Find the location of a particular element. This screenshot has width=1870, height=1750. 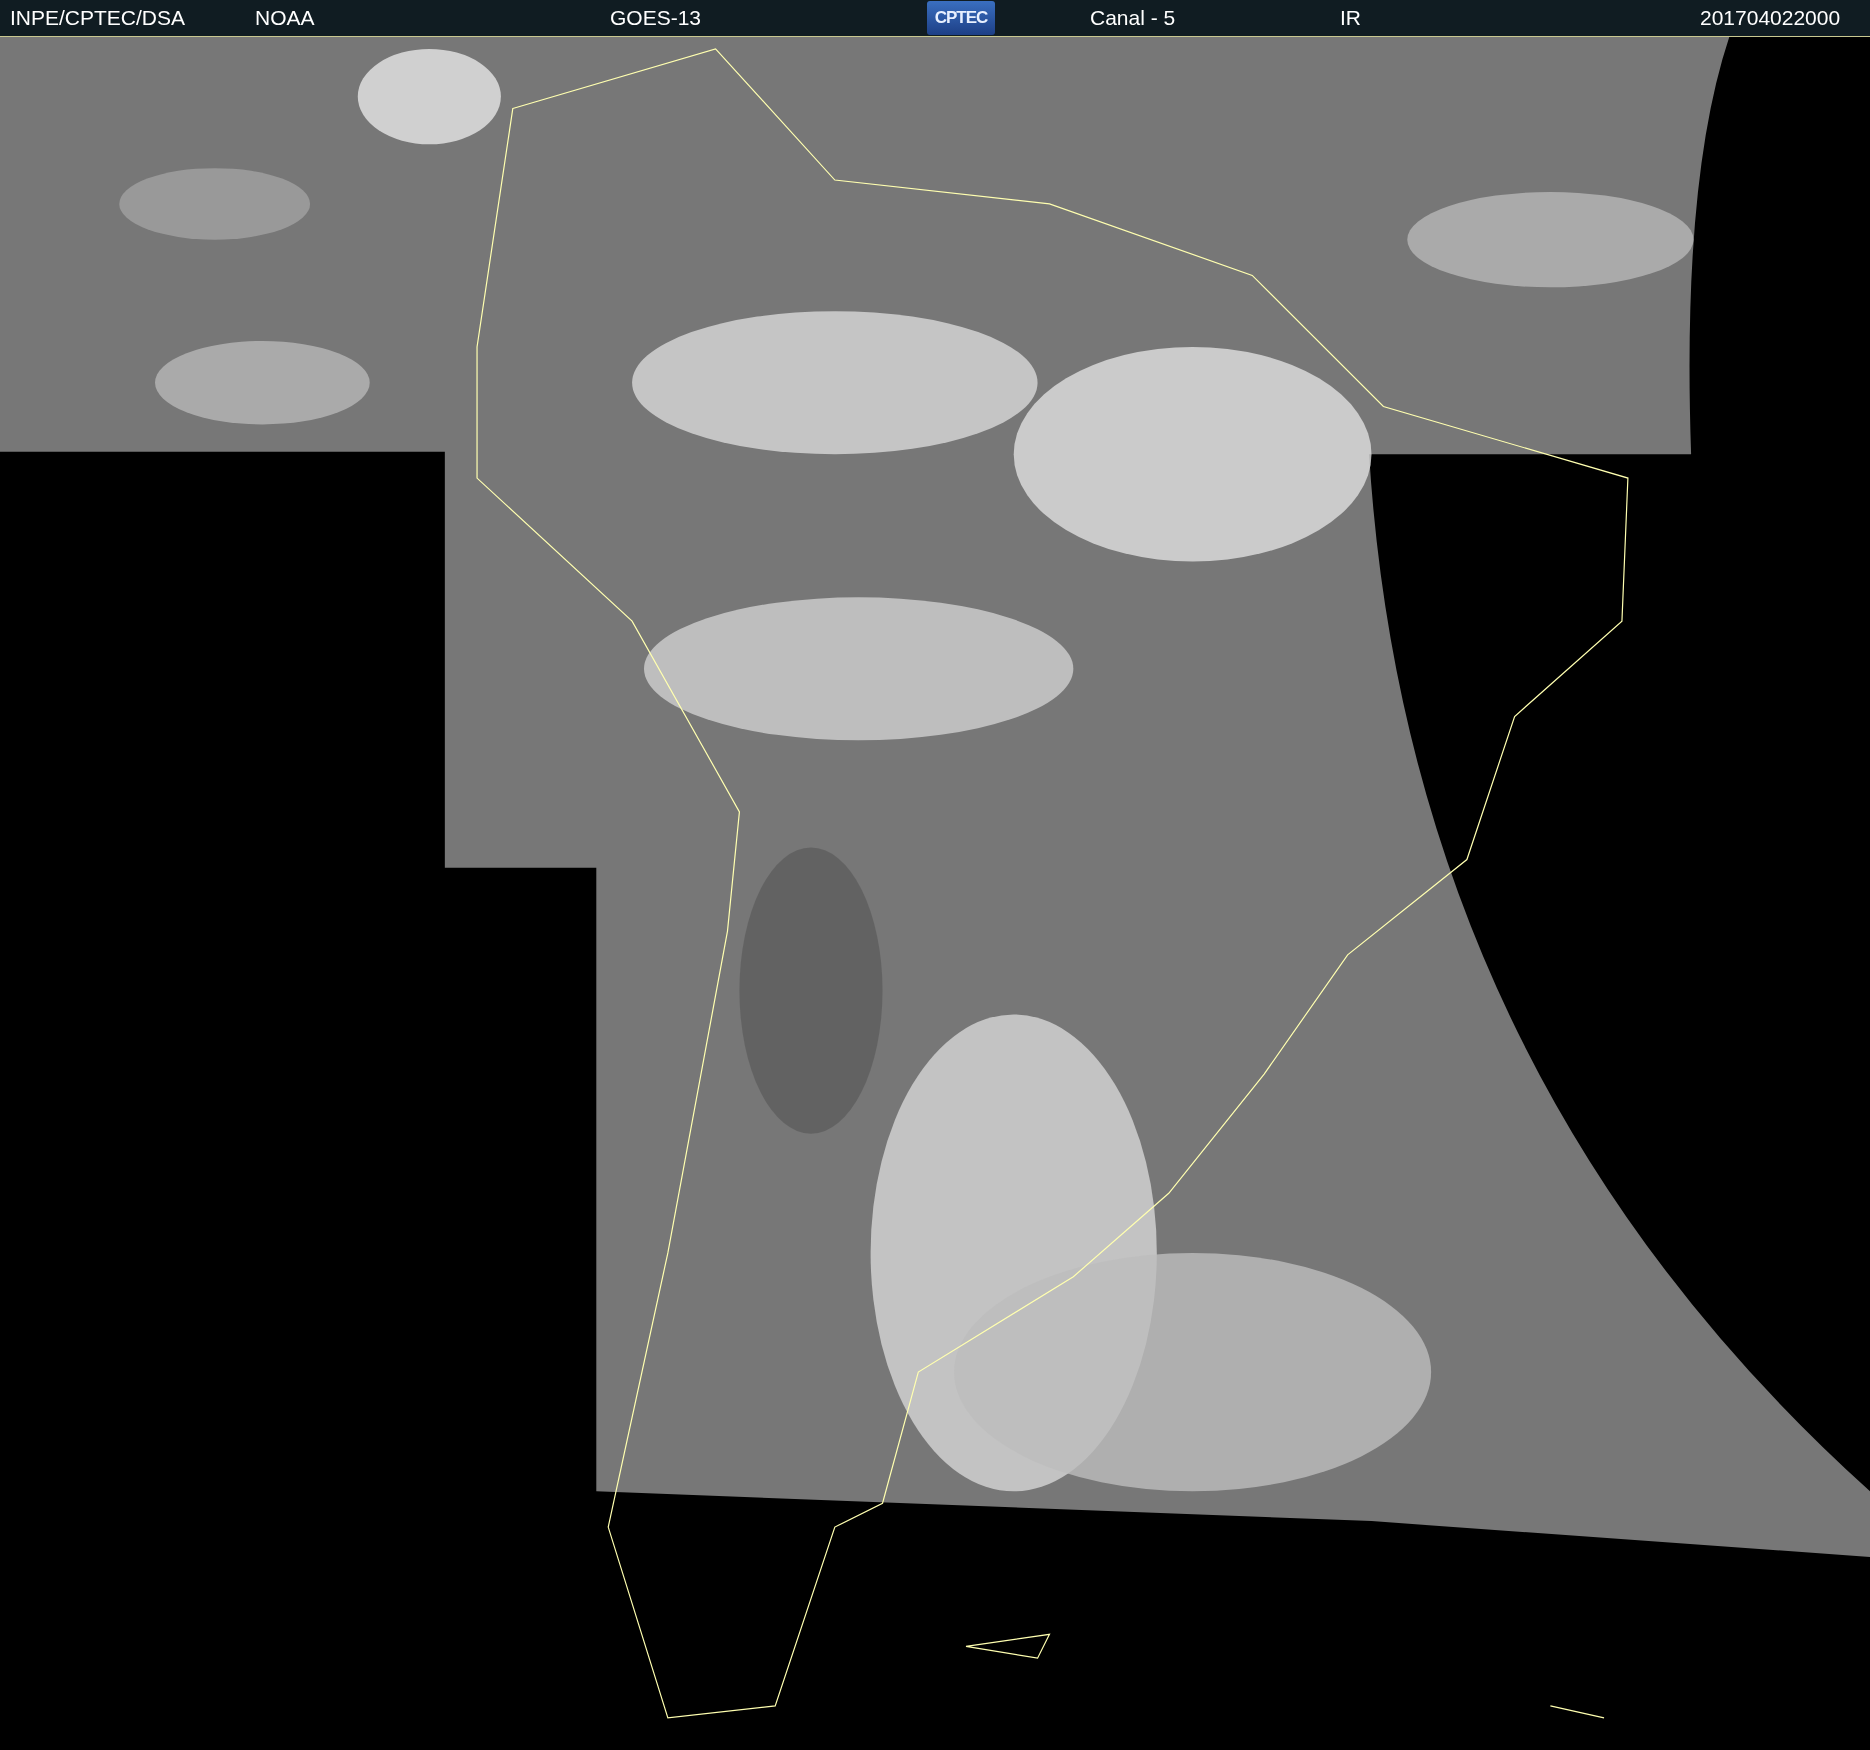

timestamp-label: 201704022000 is located at coordinates (1771, 18).